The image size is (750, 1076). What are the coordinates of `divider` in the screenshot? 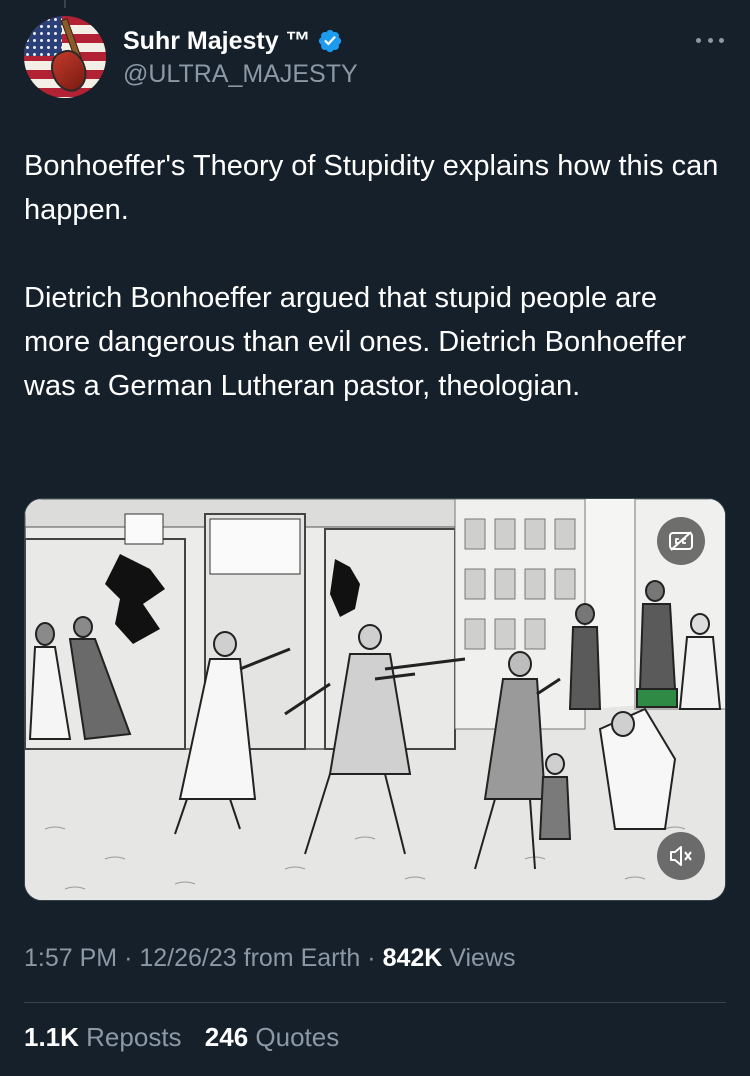 It's located at (375, 1002).